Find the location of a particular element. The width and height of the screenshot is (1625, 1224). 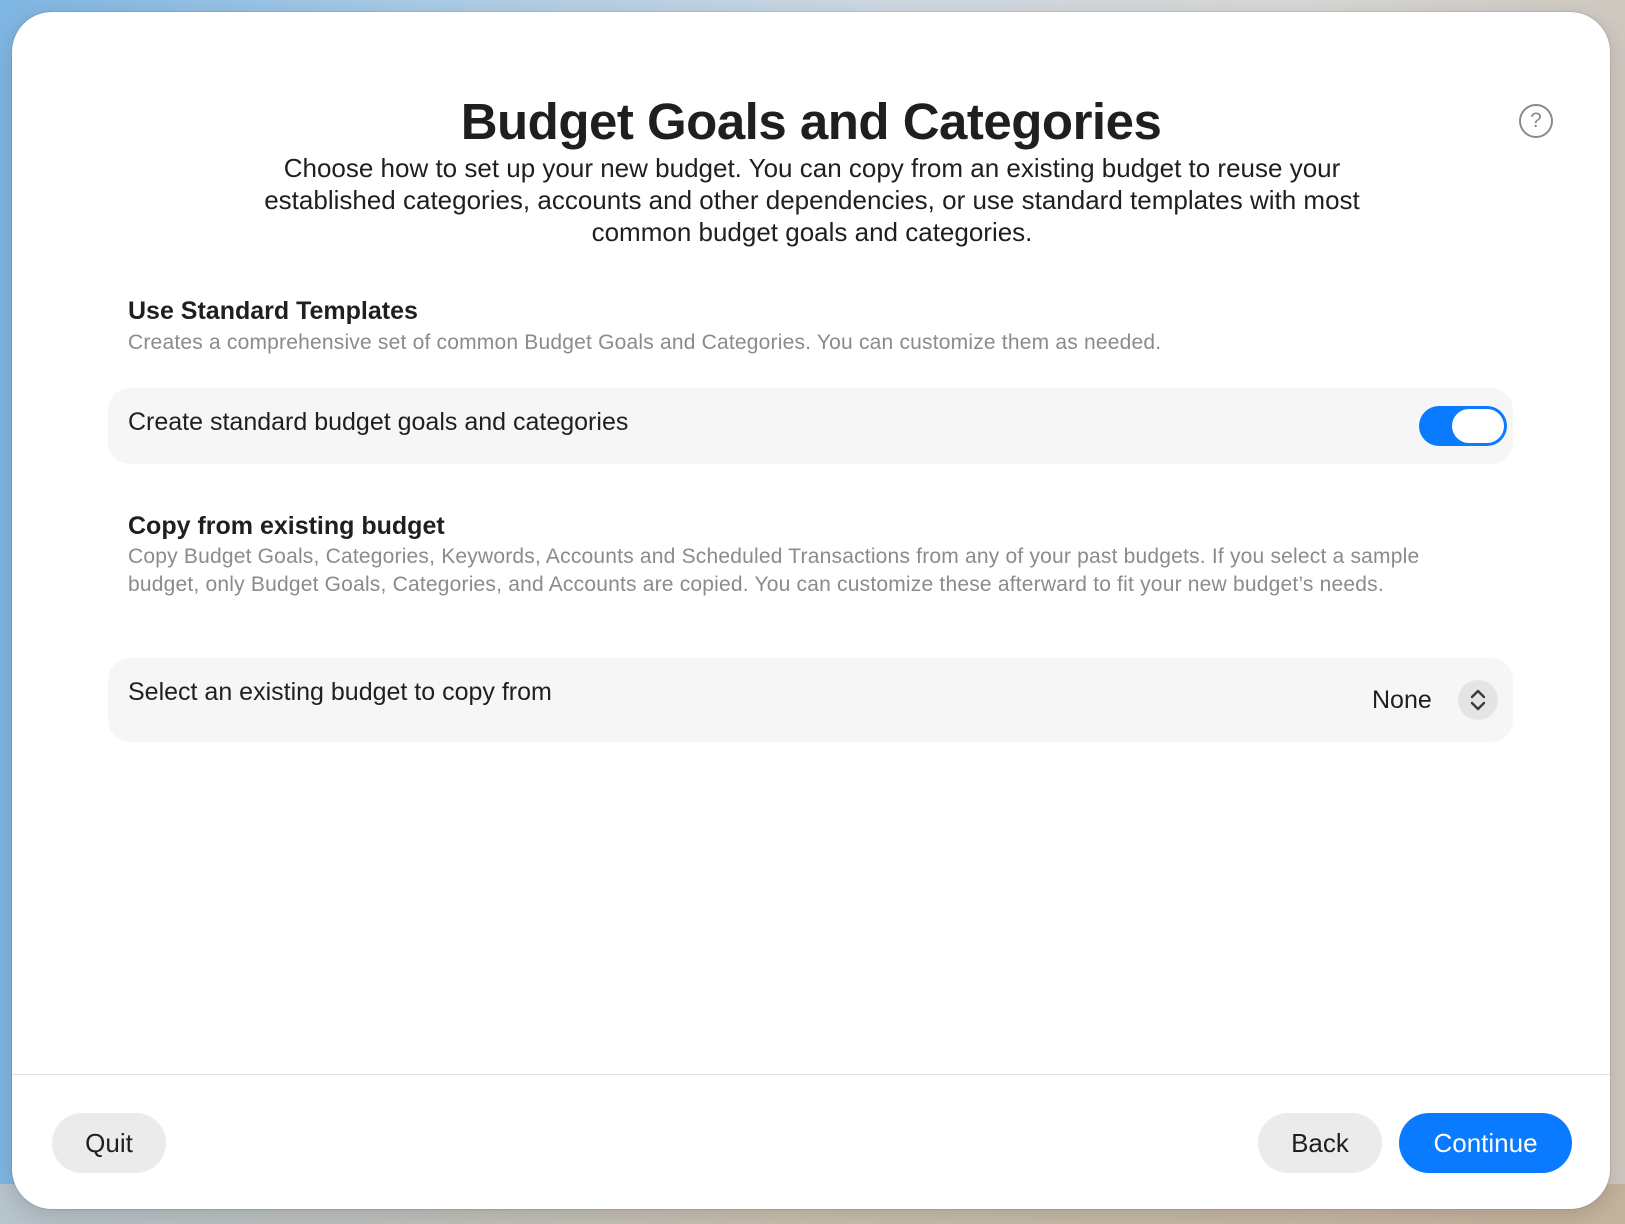

standard-templates-heading: Use Standard Templates is located at coordinates (273, 311).